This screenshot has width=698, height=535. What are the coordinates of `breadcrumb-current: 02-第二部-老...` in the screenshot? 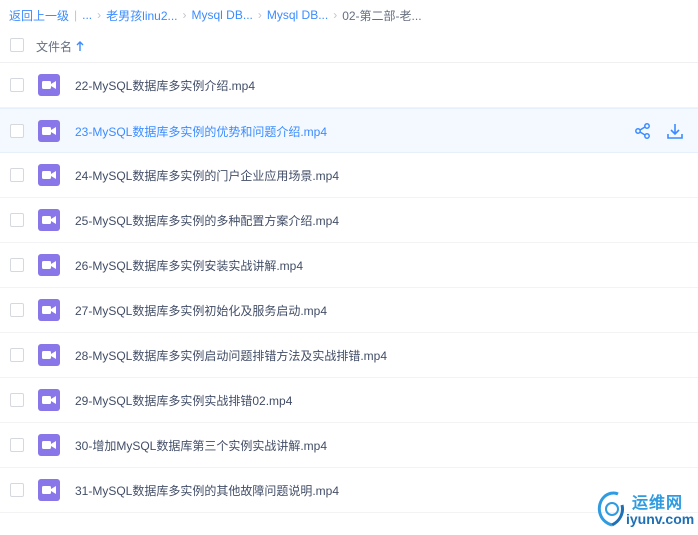 It's located at (382, 15).